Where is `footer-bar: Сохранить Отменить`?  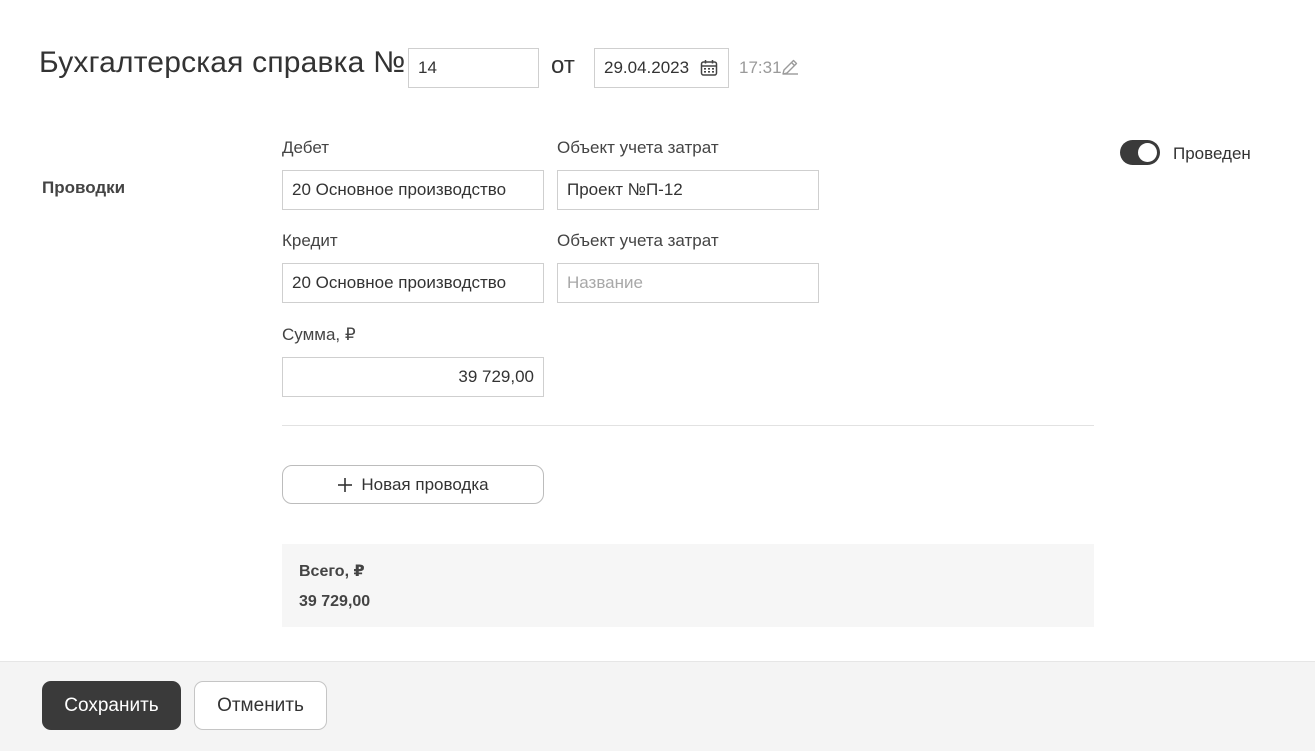
footer-bar: Сохранить Отменить is located at coordinates (657, 706).